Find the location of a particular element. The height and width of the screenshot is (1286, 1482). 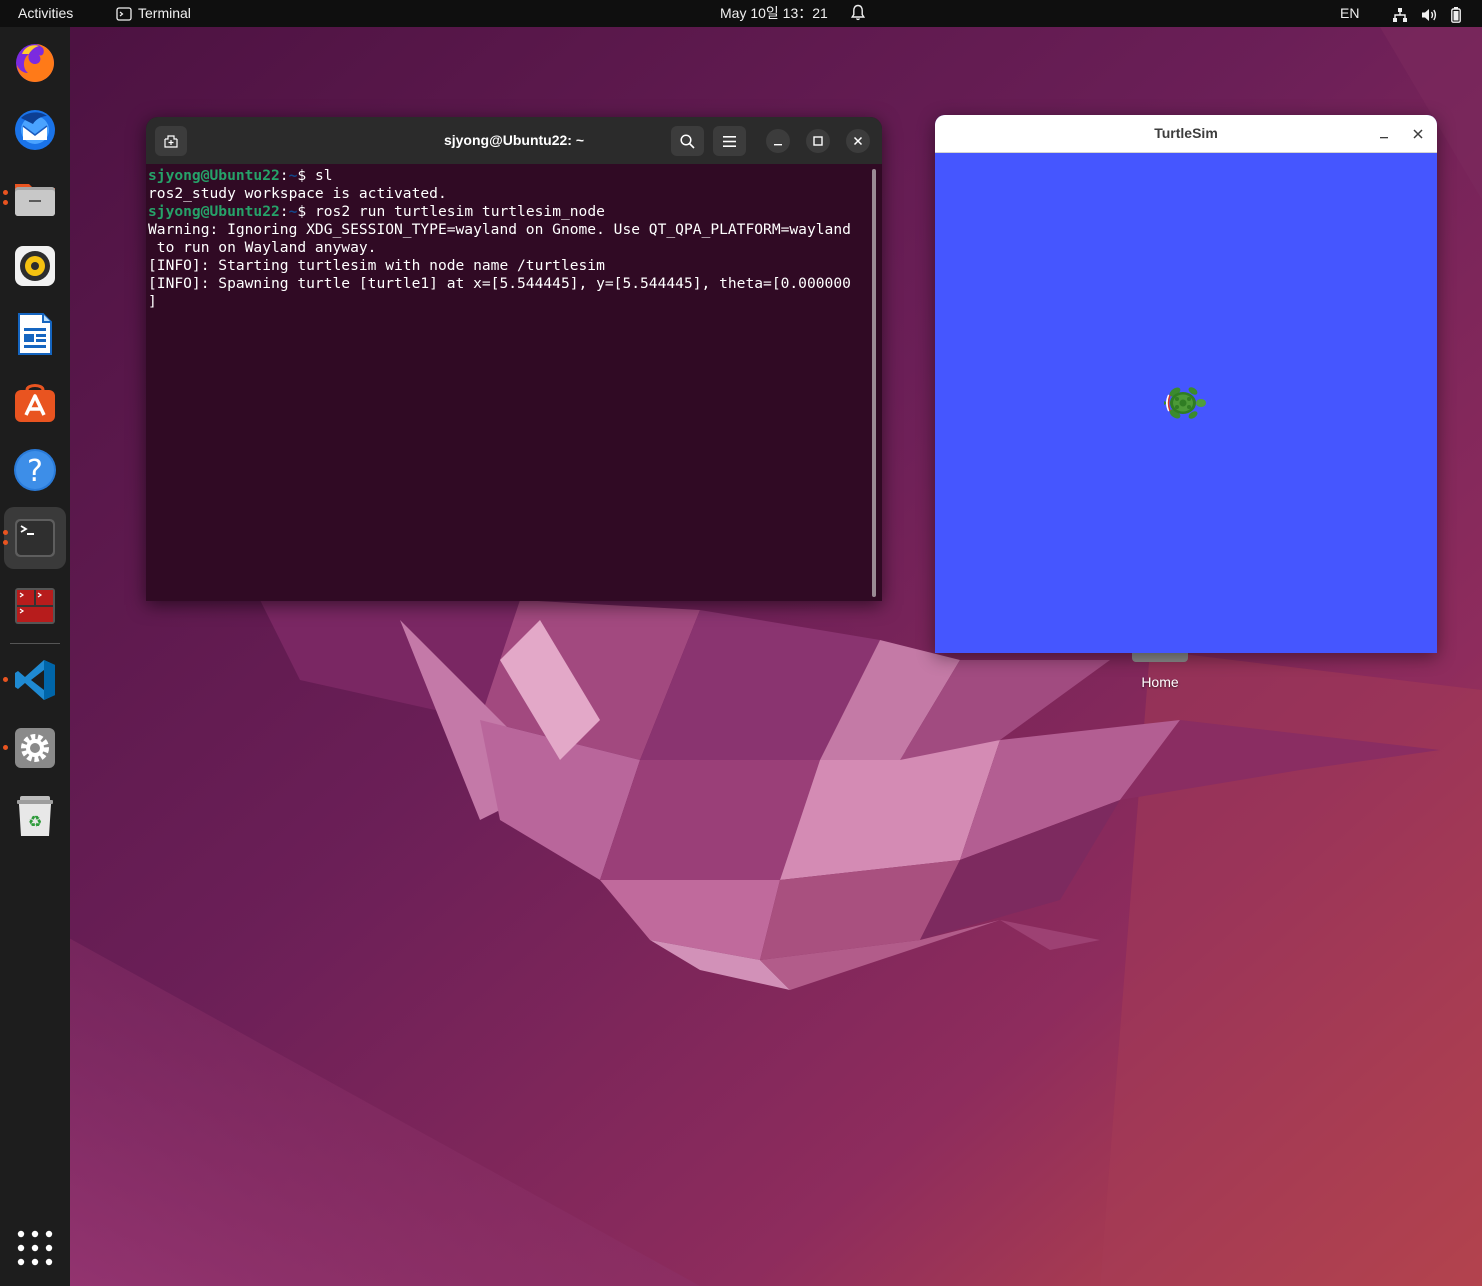

dock-terminal is located at coordinates (34, 538).